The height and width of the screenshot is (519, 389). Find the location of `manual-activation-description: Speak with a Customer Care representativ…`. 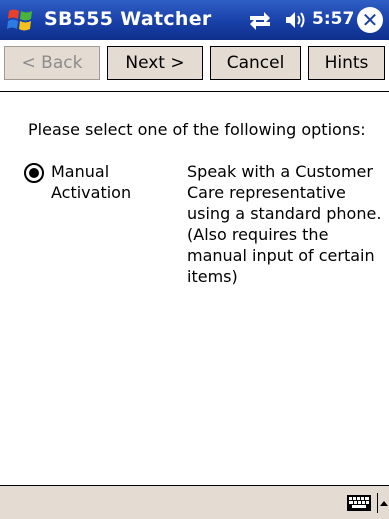

manual-activation-description: Speak with a Customer Care representativ… is located at coordinates (284, 224).